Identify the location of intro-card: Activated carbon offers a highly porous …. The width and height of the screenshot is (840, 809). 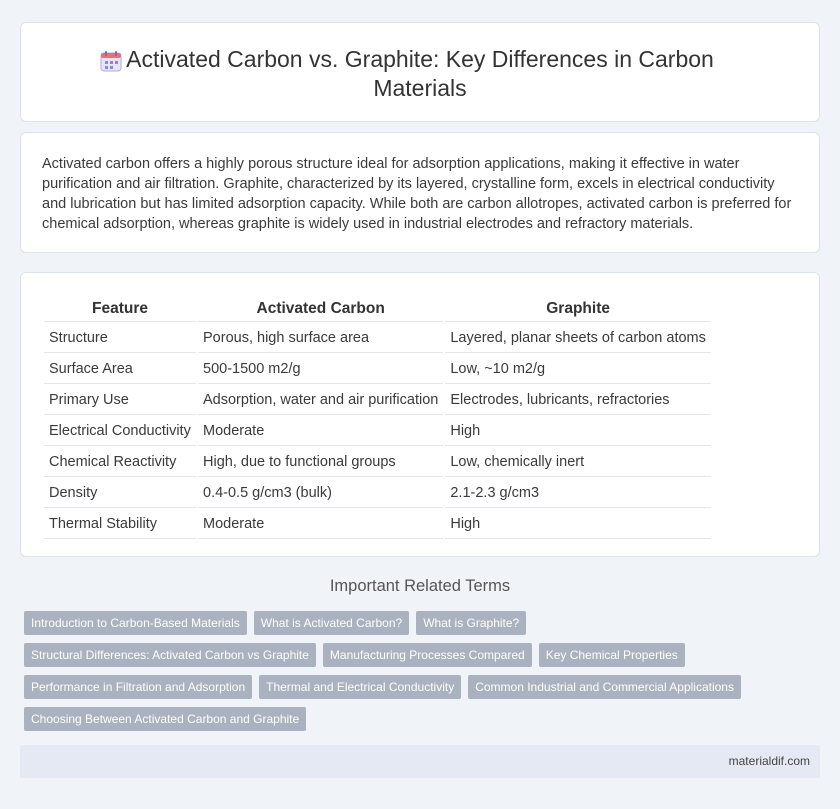
(420, 192).